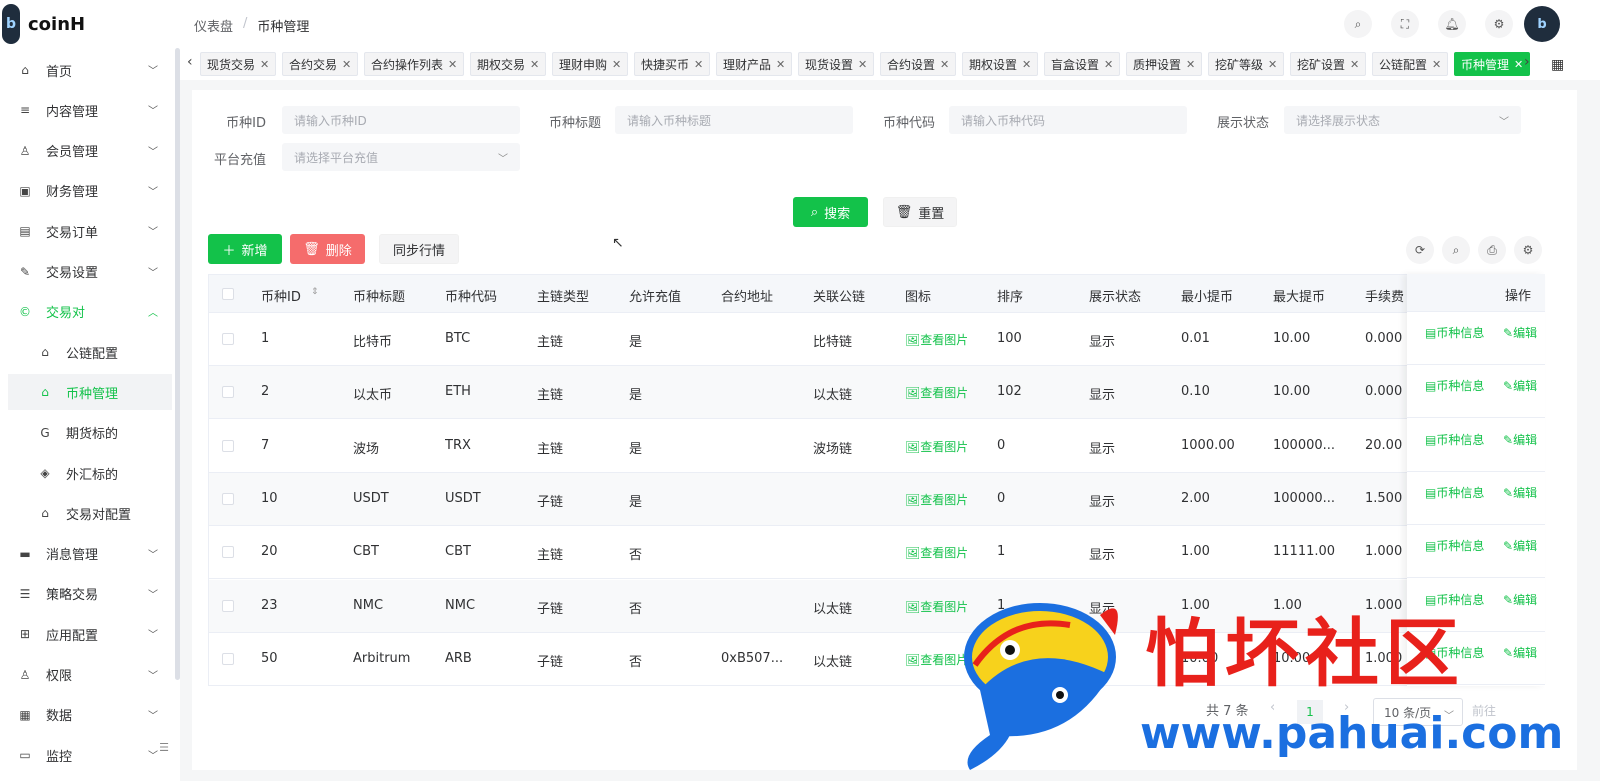 The image size is (1600, 781). Describe the element at coordinates (1492, 250) in the screenshot. I see `print-icon: ⎙` at that location.